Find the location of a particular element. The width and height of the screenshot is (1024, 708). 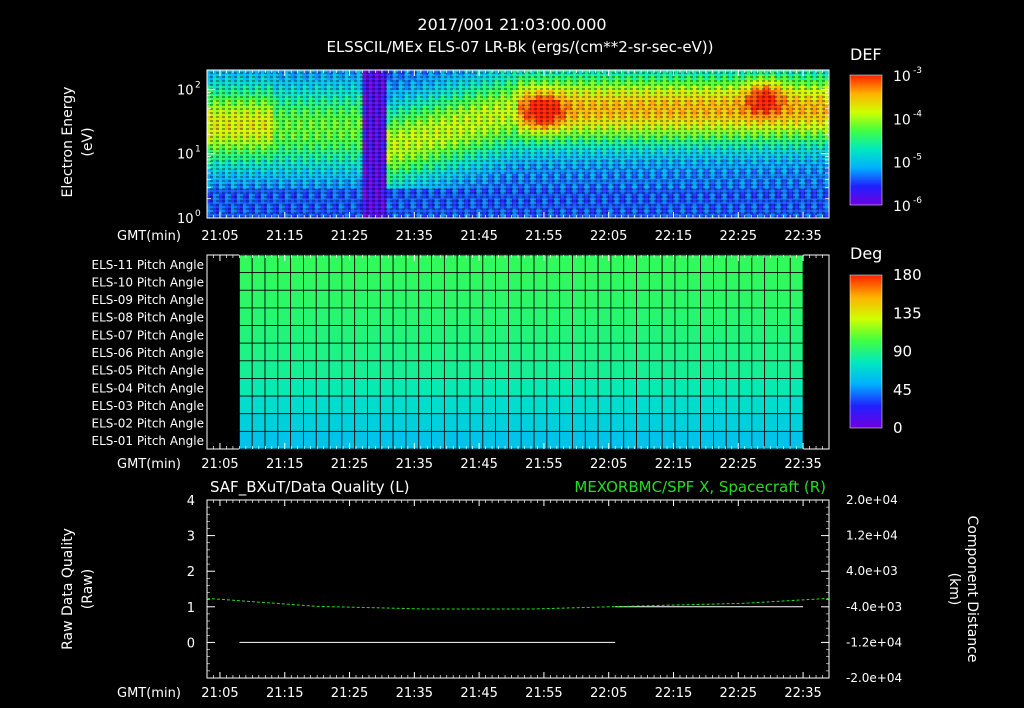

plot-title: 2017/001 21:03:00.000 is located at coordinates (511, 24).